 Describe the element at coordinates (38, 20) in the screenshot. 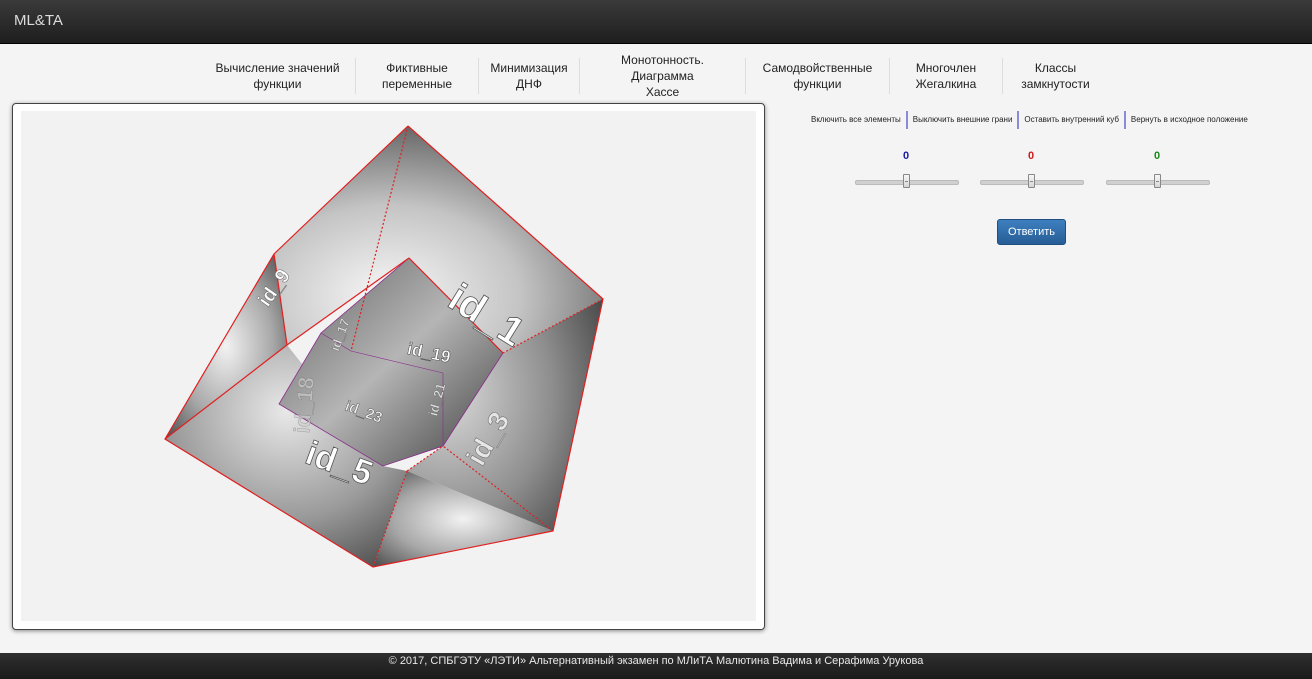

I see `brand-link: ML&TA` at that location.